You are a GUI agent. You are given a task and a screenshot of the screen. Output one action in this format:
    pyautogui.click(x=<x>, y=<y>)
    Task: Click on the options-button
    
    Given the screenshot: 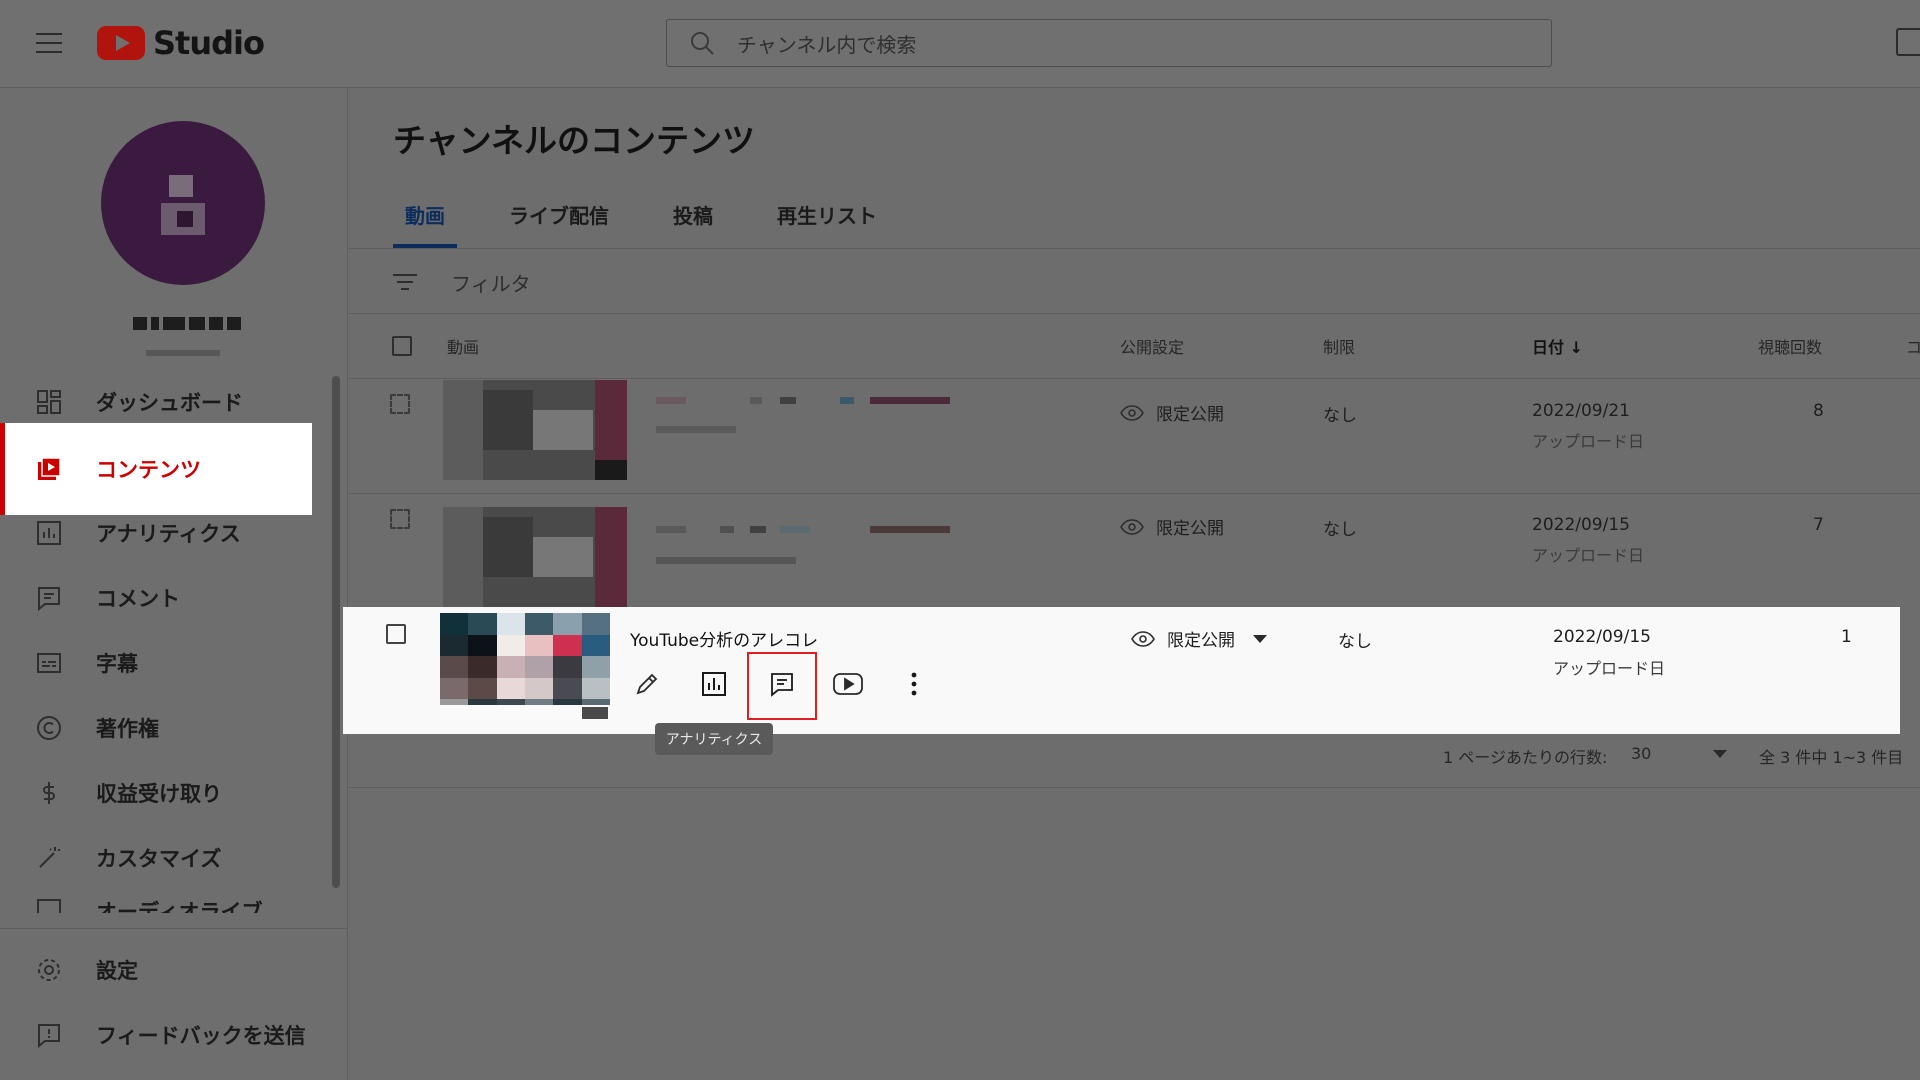 What is the action you would take?
    pyautogui.click(x=914, y=684)
    